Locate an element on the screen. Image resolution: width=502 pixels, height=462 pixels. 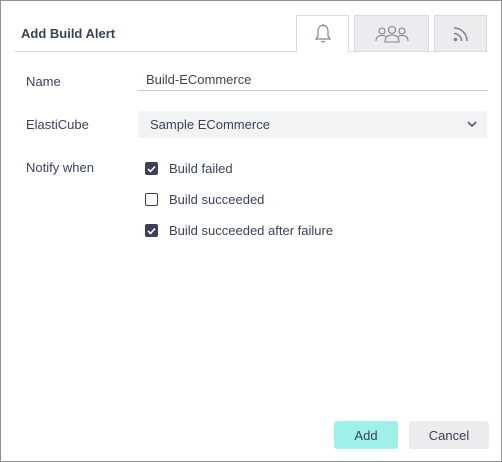
build-failed-label: Build failed is located at coordinates (201, 168).